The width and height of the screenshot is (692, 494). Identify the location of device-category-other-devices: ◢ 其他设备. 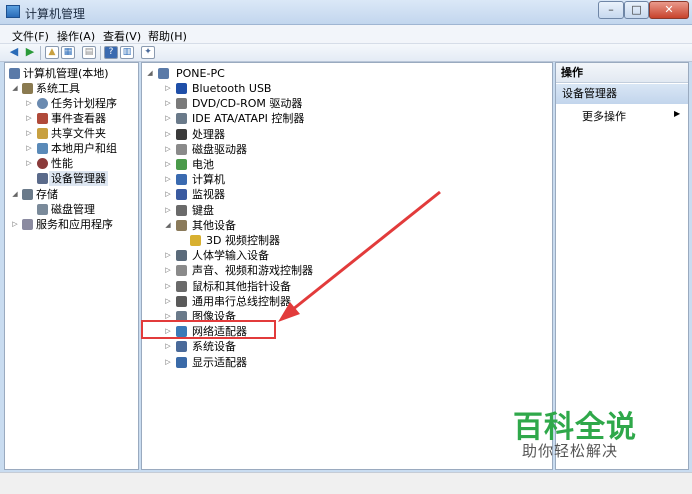
(344, 225).